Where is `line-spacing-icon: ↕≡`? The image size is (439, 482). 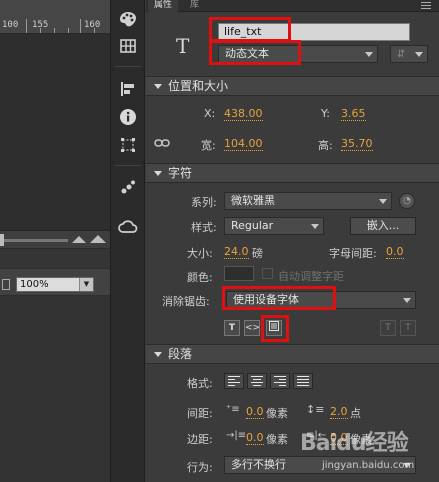
line-spacing-icon: ↕≡ is located at coordinates (315, 409).